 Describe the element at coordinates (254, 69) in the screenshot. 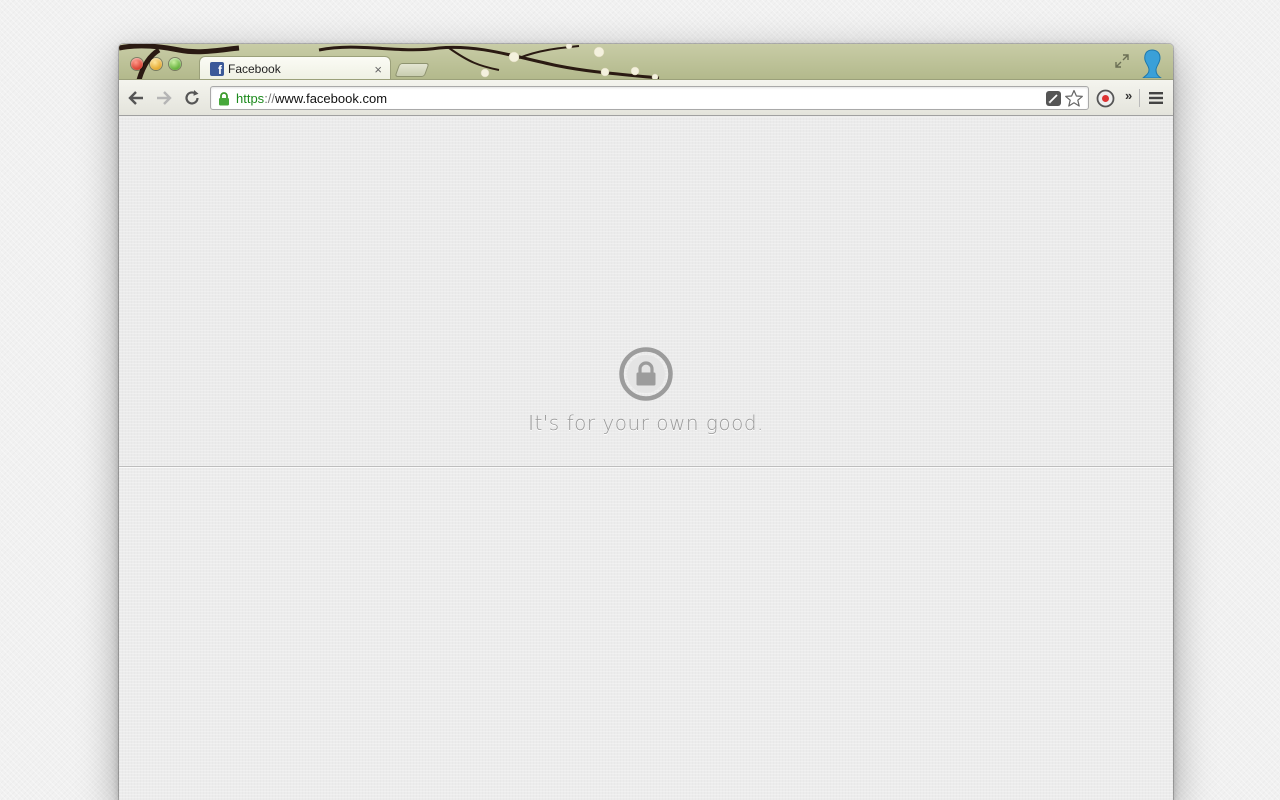

I see `tab-title: Facebook` at that location.